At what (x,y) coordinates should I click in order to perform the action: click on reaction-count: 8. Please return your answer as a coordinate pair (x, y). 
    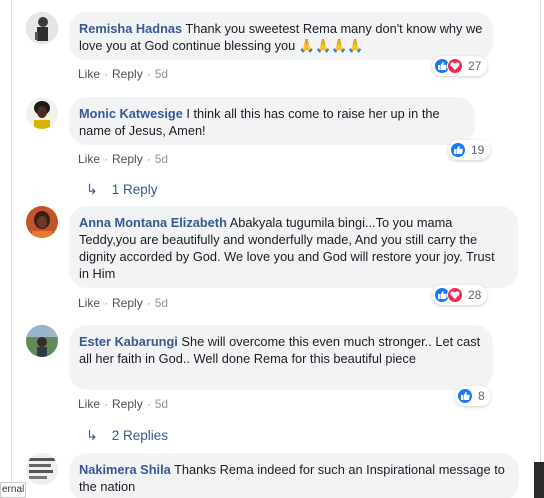
    Looking at the image, I should click on (481, 396).